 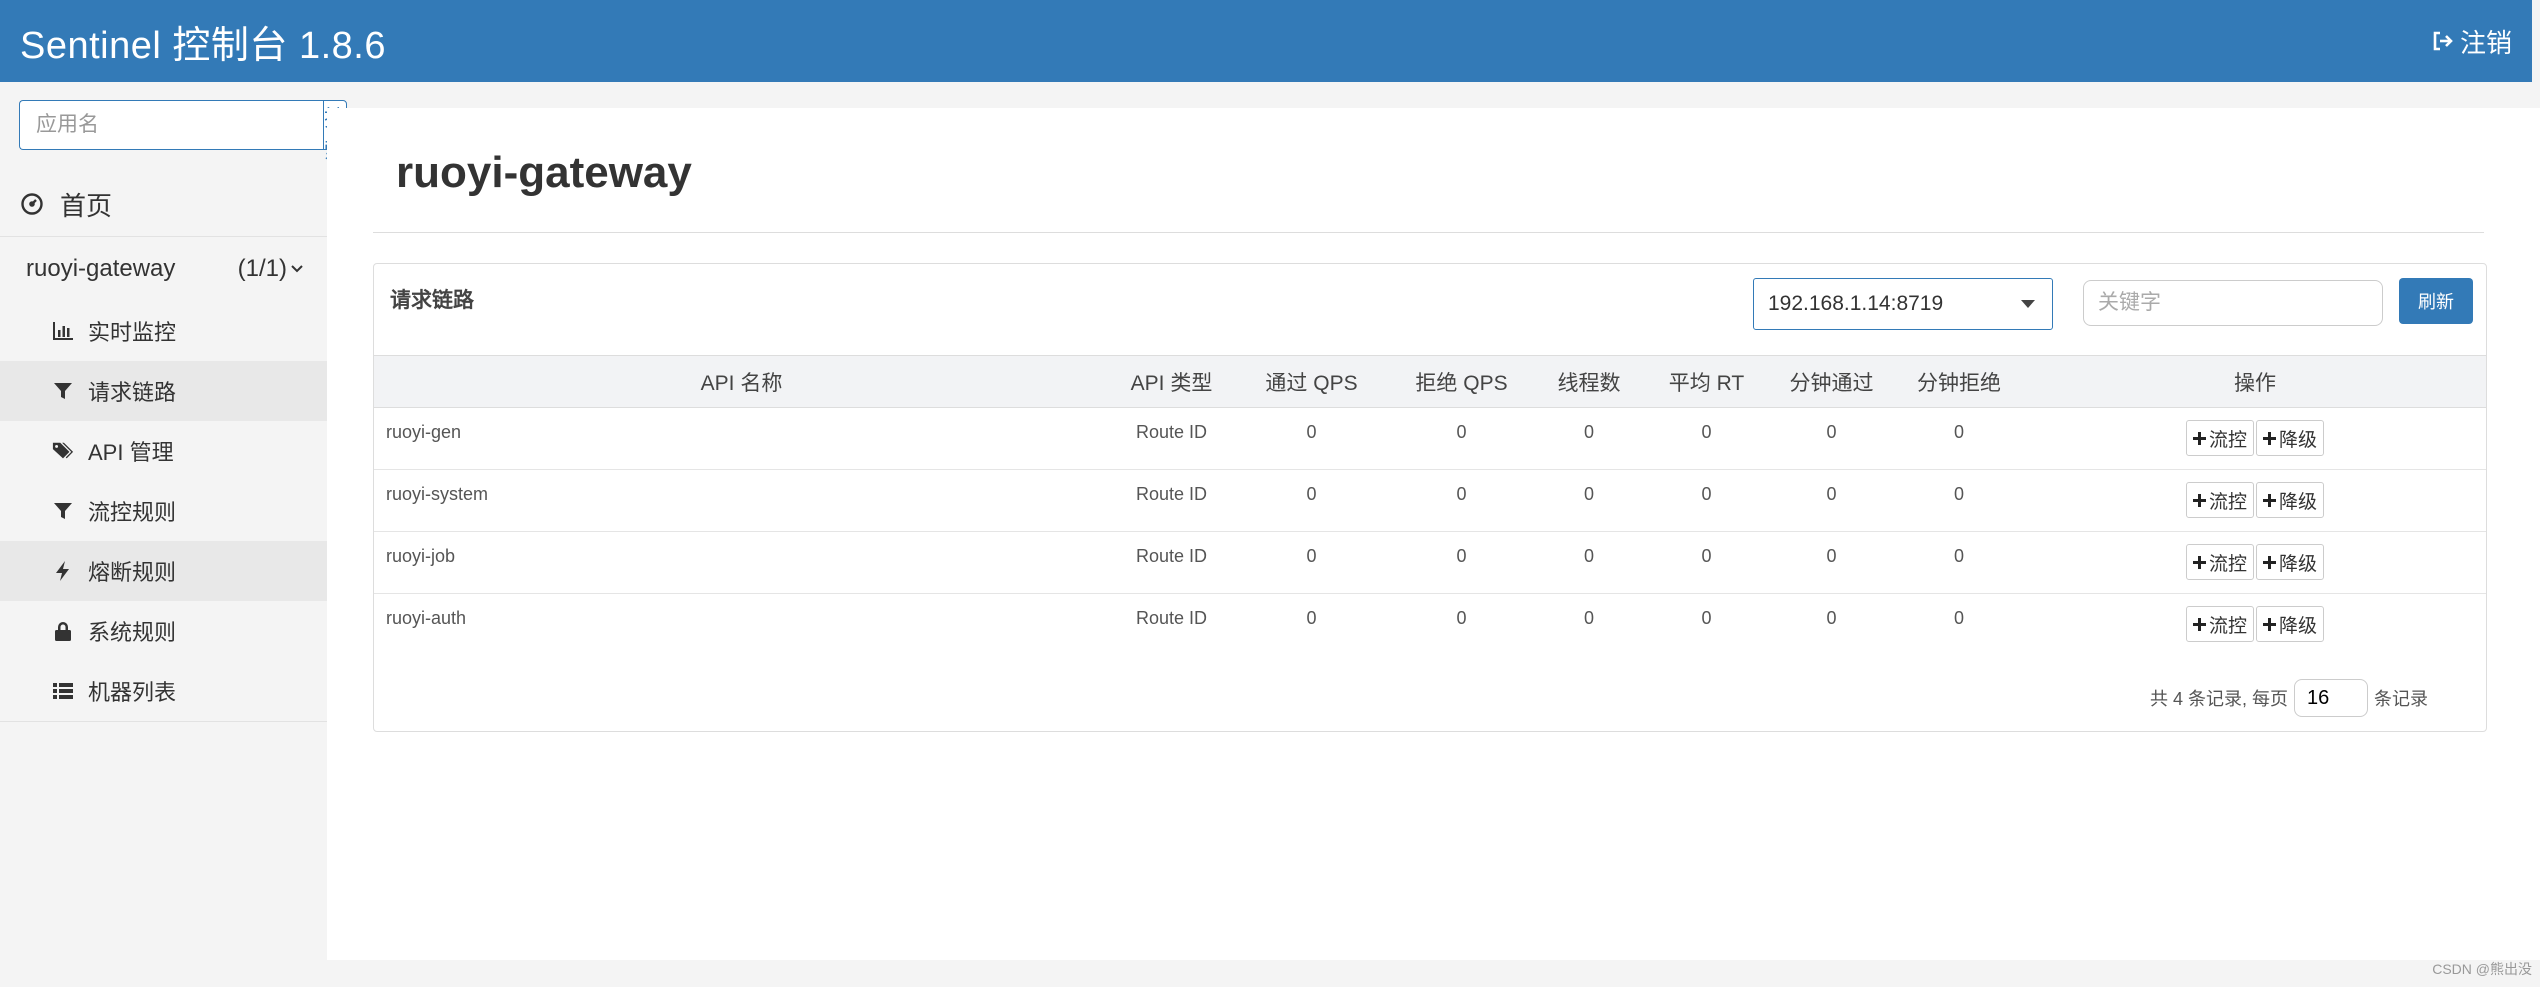 I want to click on sidebar-item-machine-list: 机器列表, so click(x=163, y=691).